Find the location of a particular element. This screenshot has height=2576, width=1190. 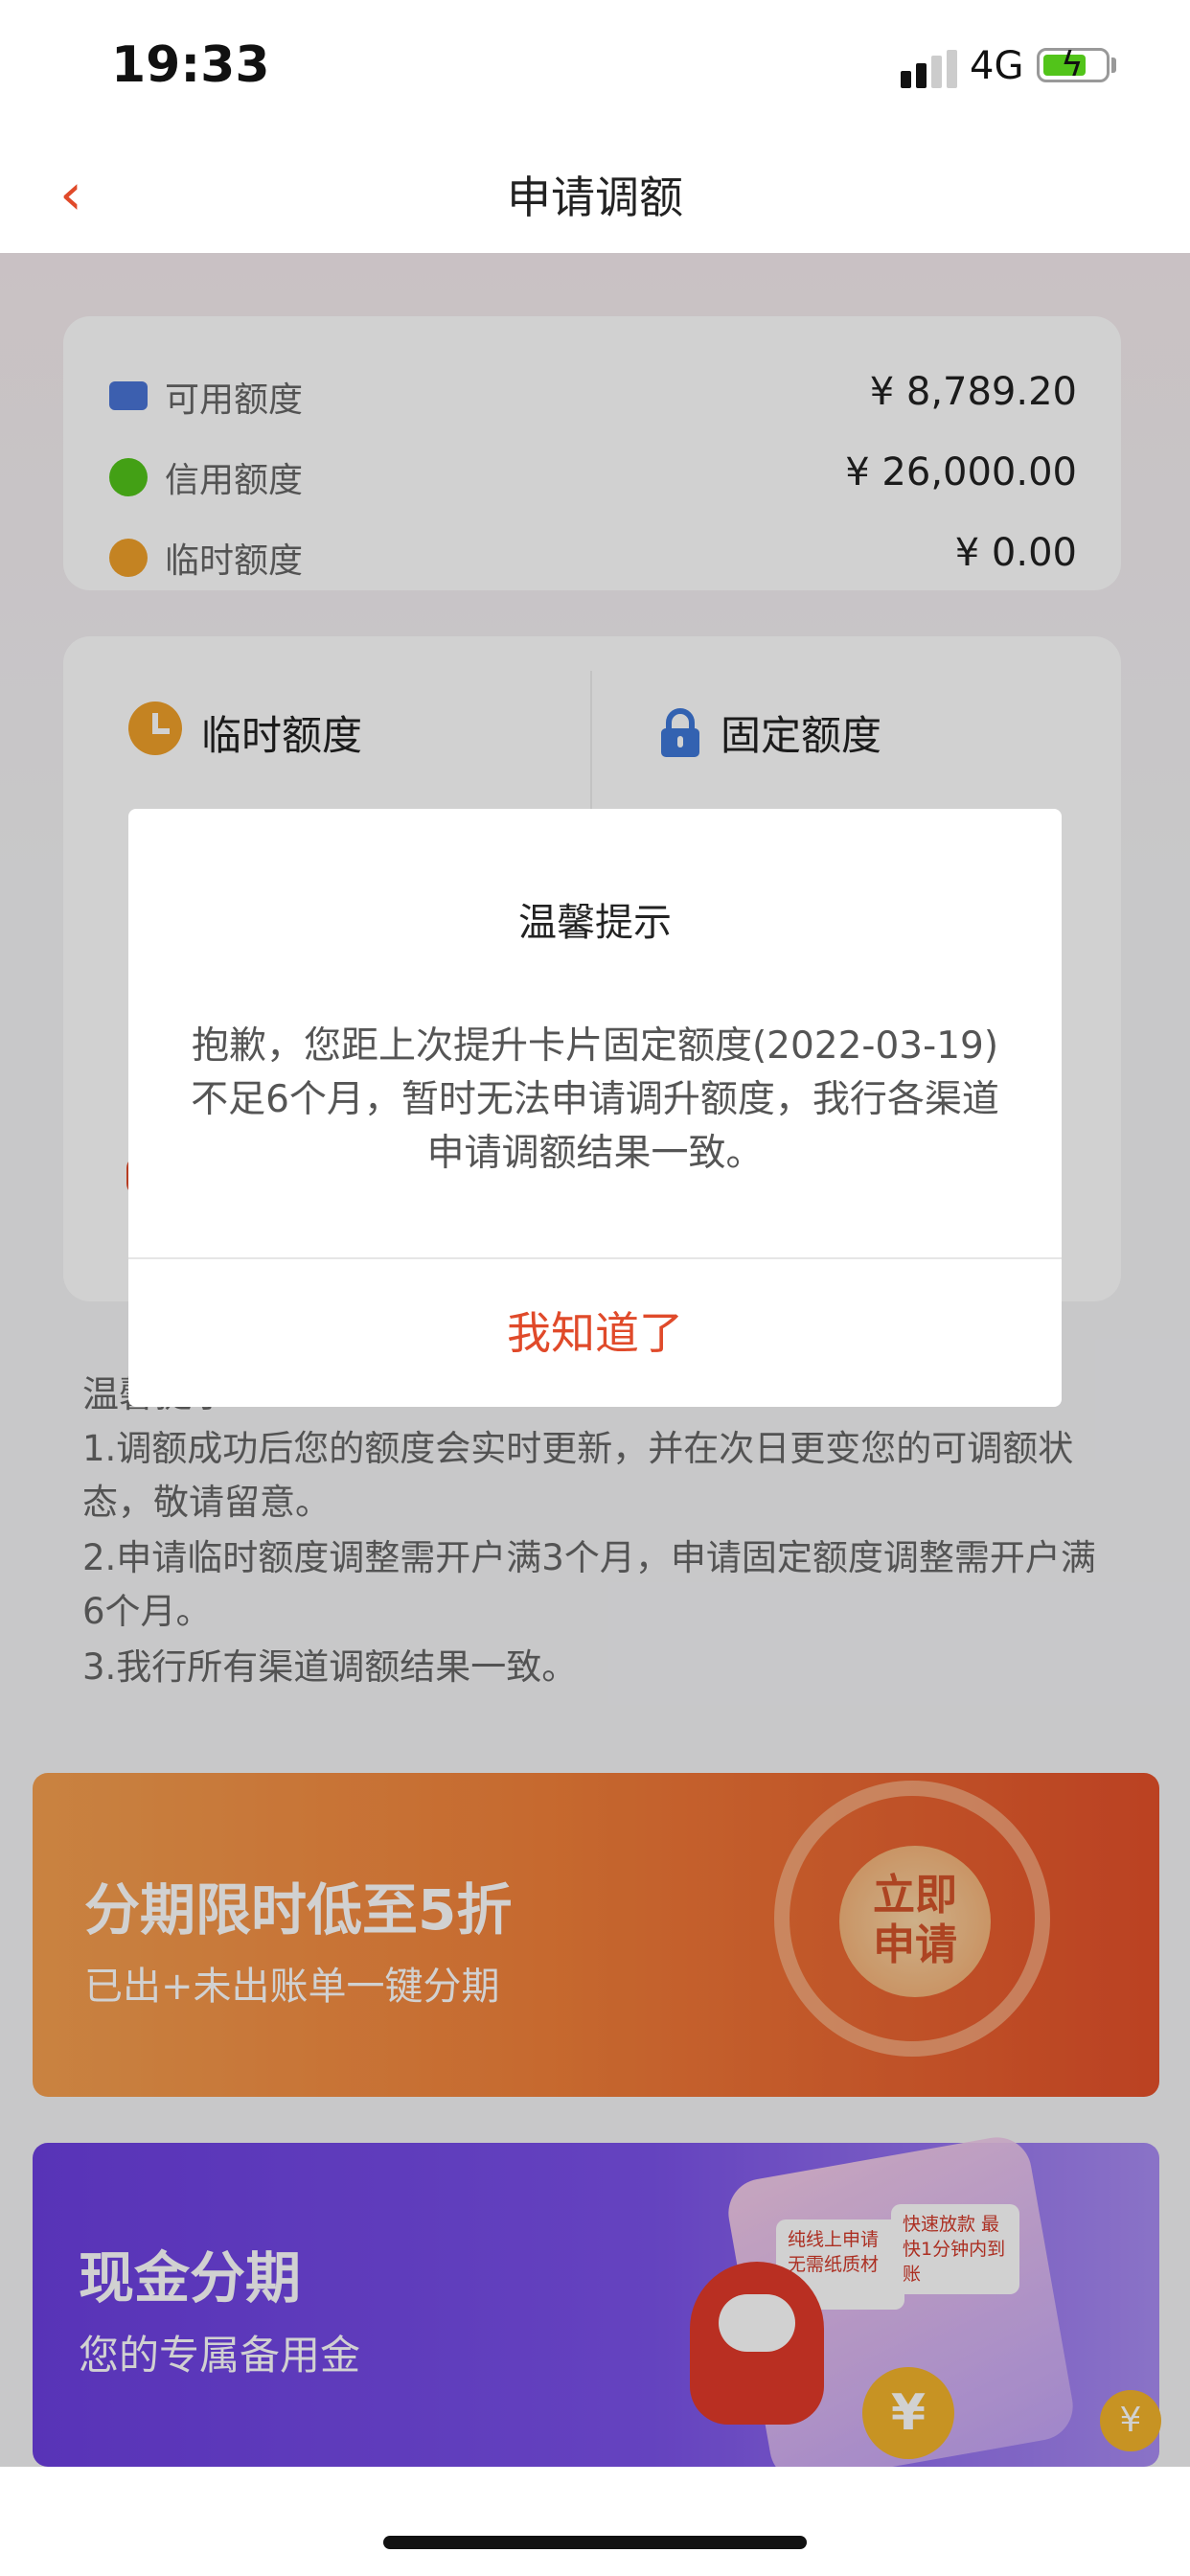

confirm-button: 我知道了 is located at coordinates (595, 1333).